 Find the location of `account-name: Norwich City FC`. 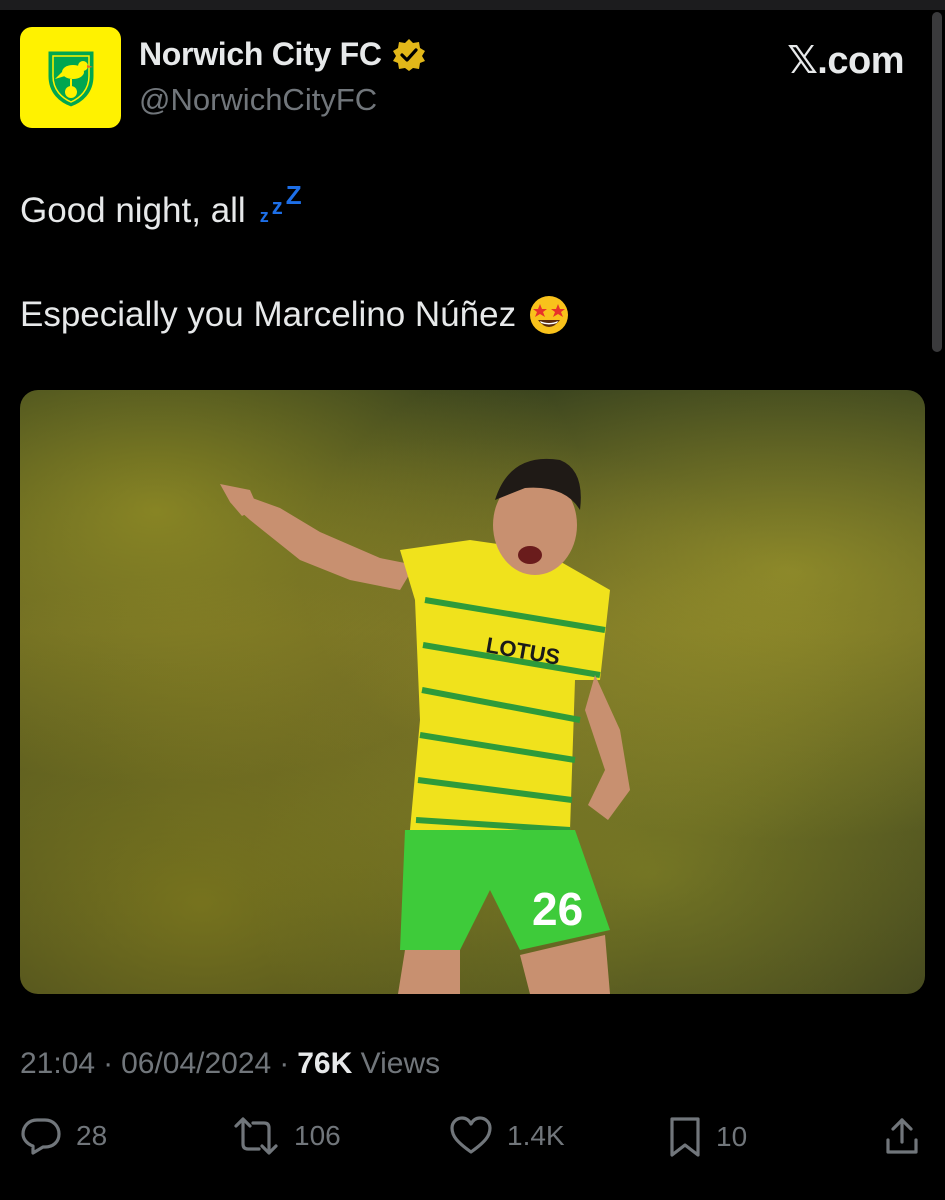

account-name: Norwich City FC is located at coordinates (260, 54).